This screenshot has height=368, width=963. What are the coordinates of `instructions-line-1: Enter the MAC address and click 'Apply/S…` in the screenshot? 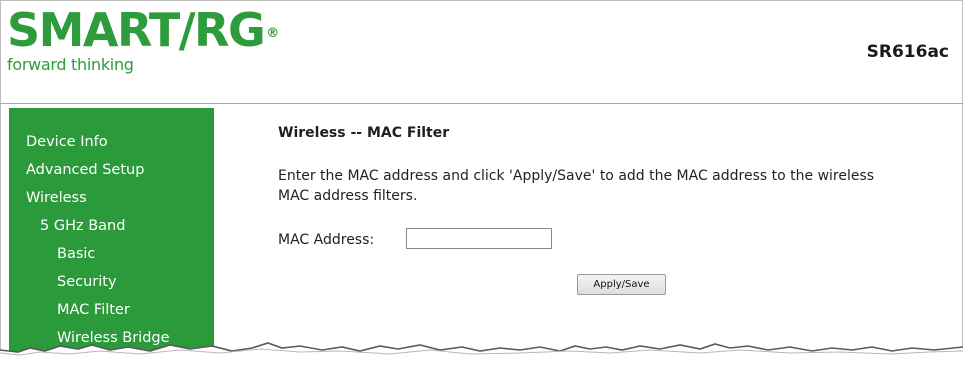 It's located at (576, 176).